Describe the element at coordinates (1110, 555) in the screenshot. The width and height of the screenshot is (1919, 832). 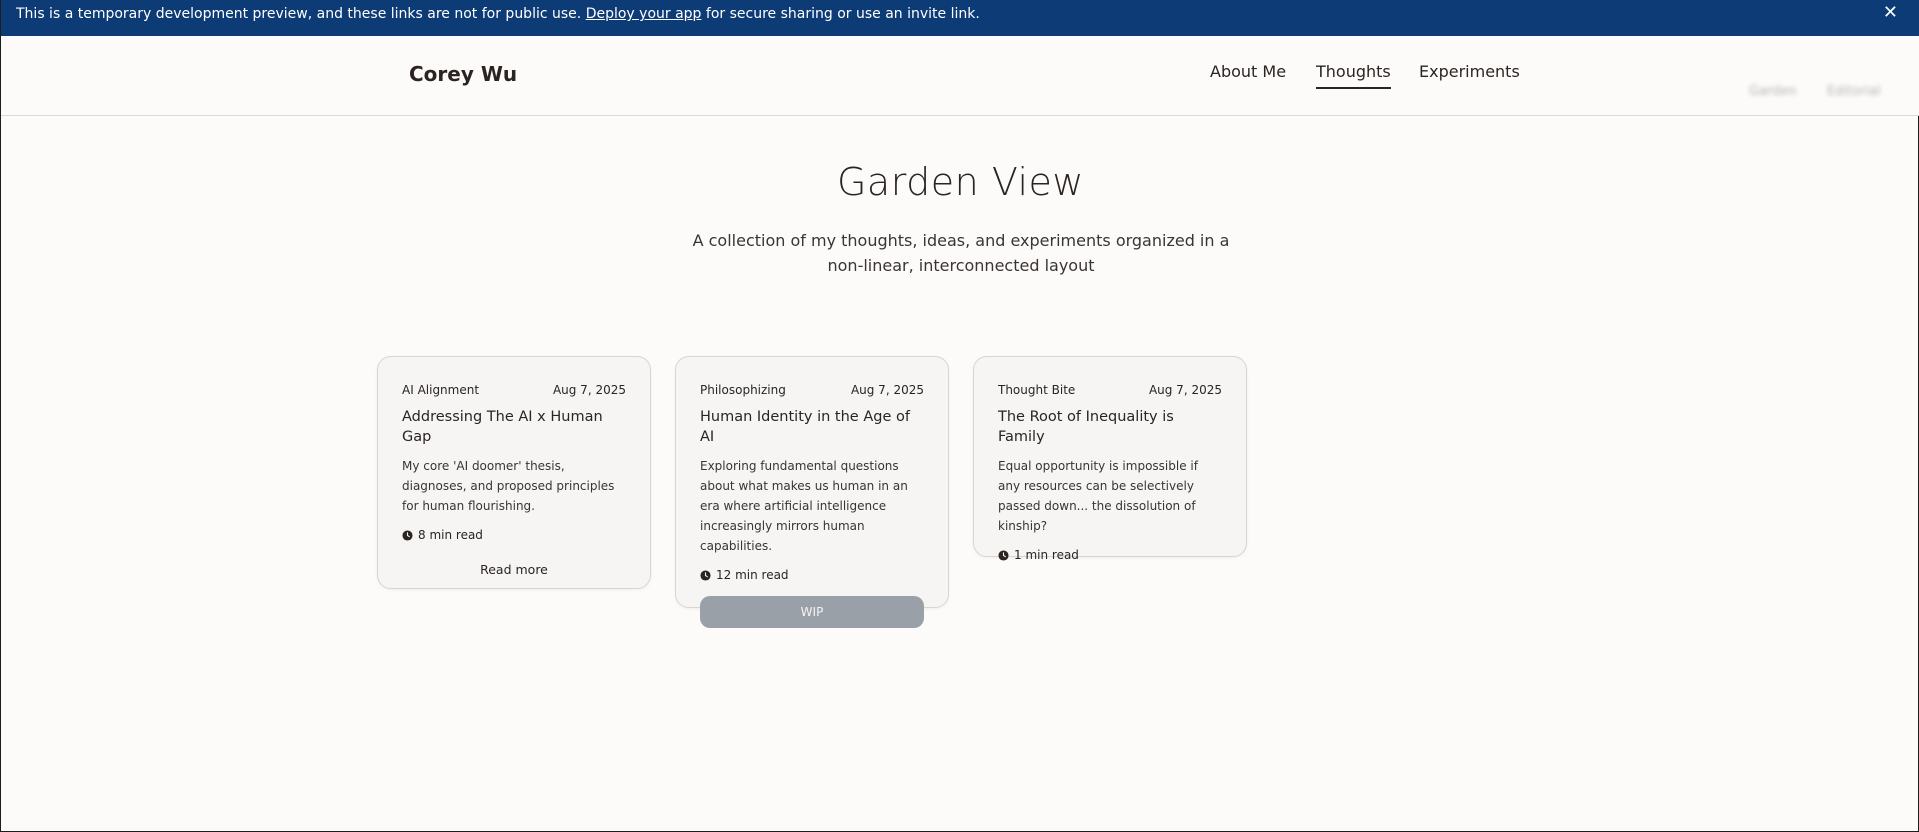
I see `card-read-time: 1 min read` at that location.